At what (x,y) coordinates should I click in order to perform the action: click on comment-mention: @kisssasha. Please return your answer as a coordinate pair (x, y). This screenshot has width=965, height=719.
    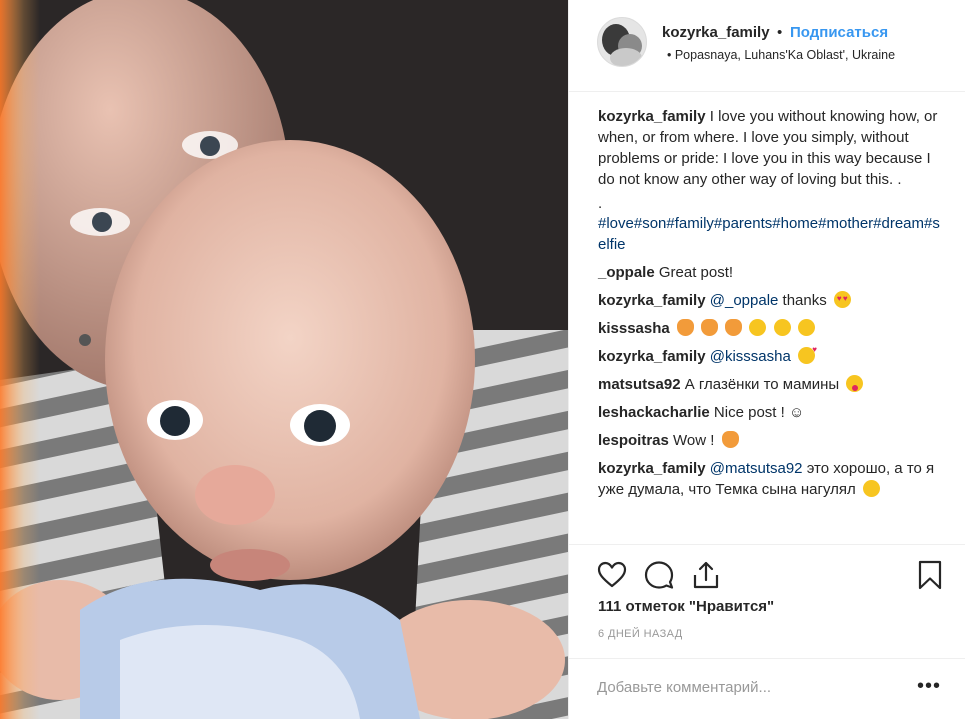
    Looking at the image, I should click on (750, 356).